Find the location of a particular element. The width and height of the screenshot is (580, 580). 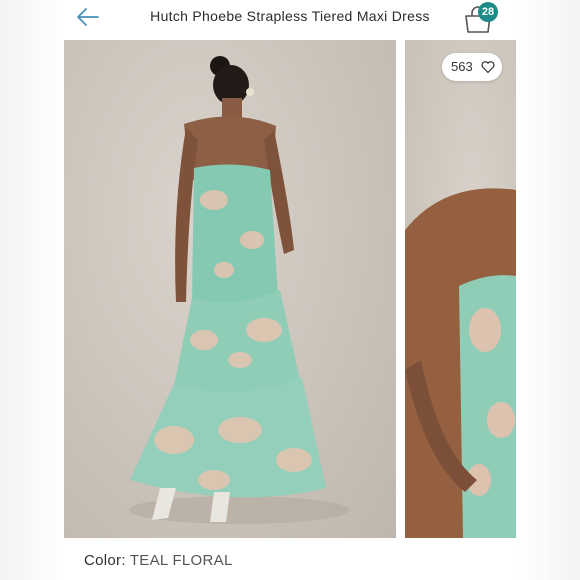

page-title: Hutch Phoebe Strapless Tiered Maxi Dress is located at coordinates (290, 16).